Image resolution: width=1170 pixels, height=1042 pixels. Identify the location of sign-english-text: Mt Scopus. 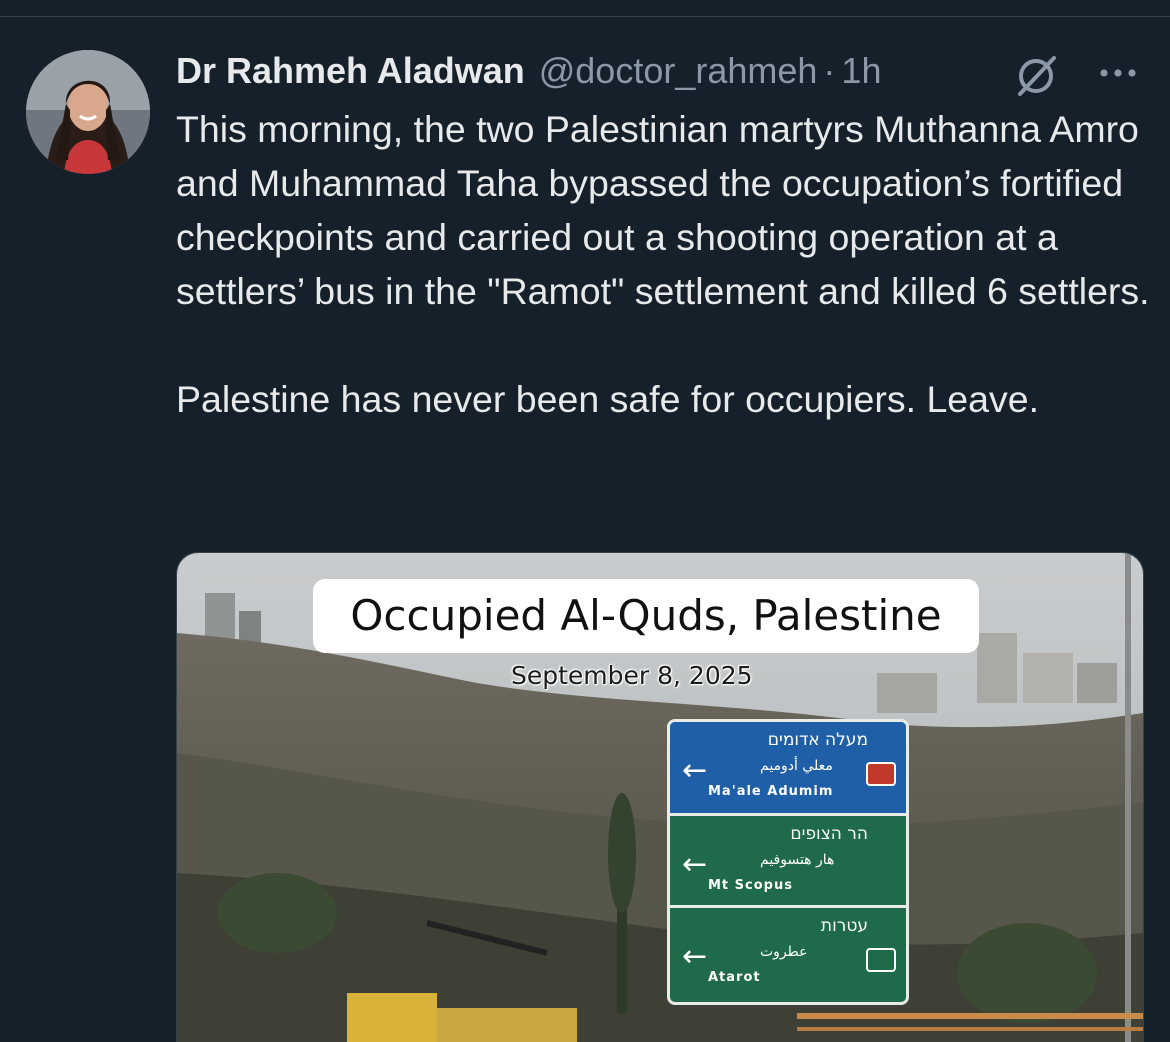
(750, 885).